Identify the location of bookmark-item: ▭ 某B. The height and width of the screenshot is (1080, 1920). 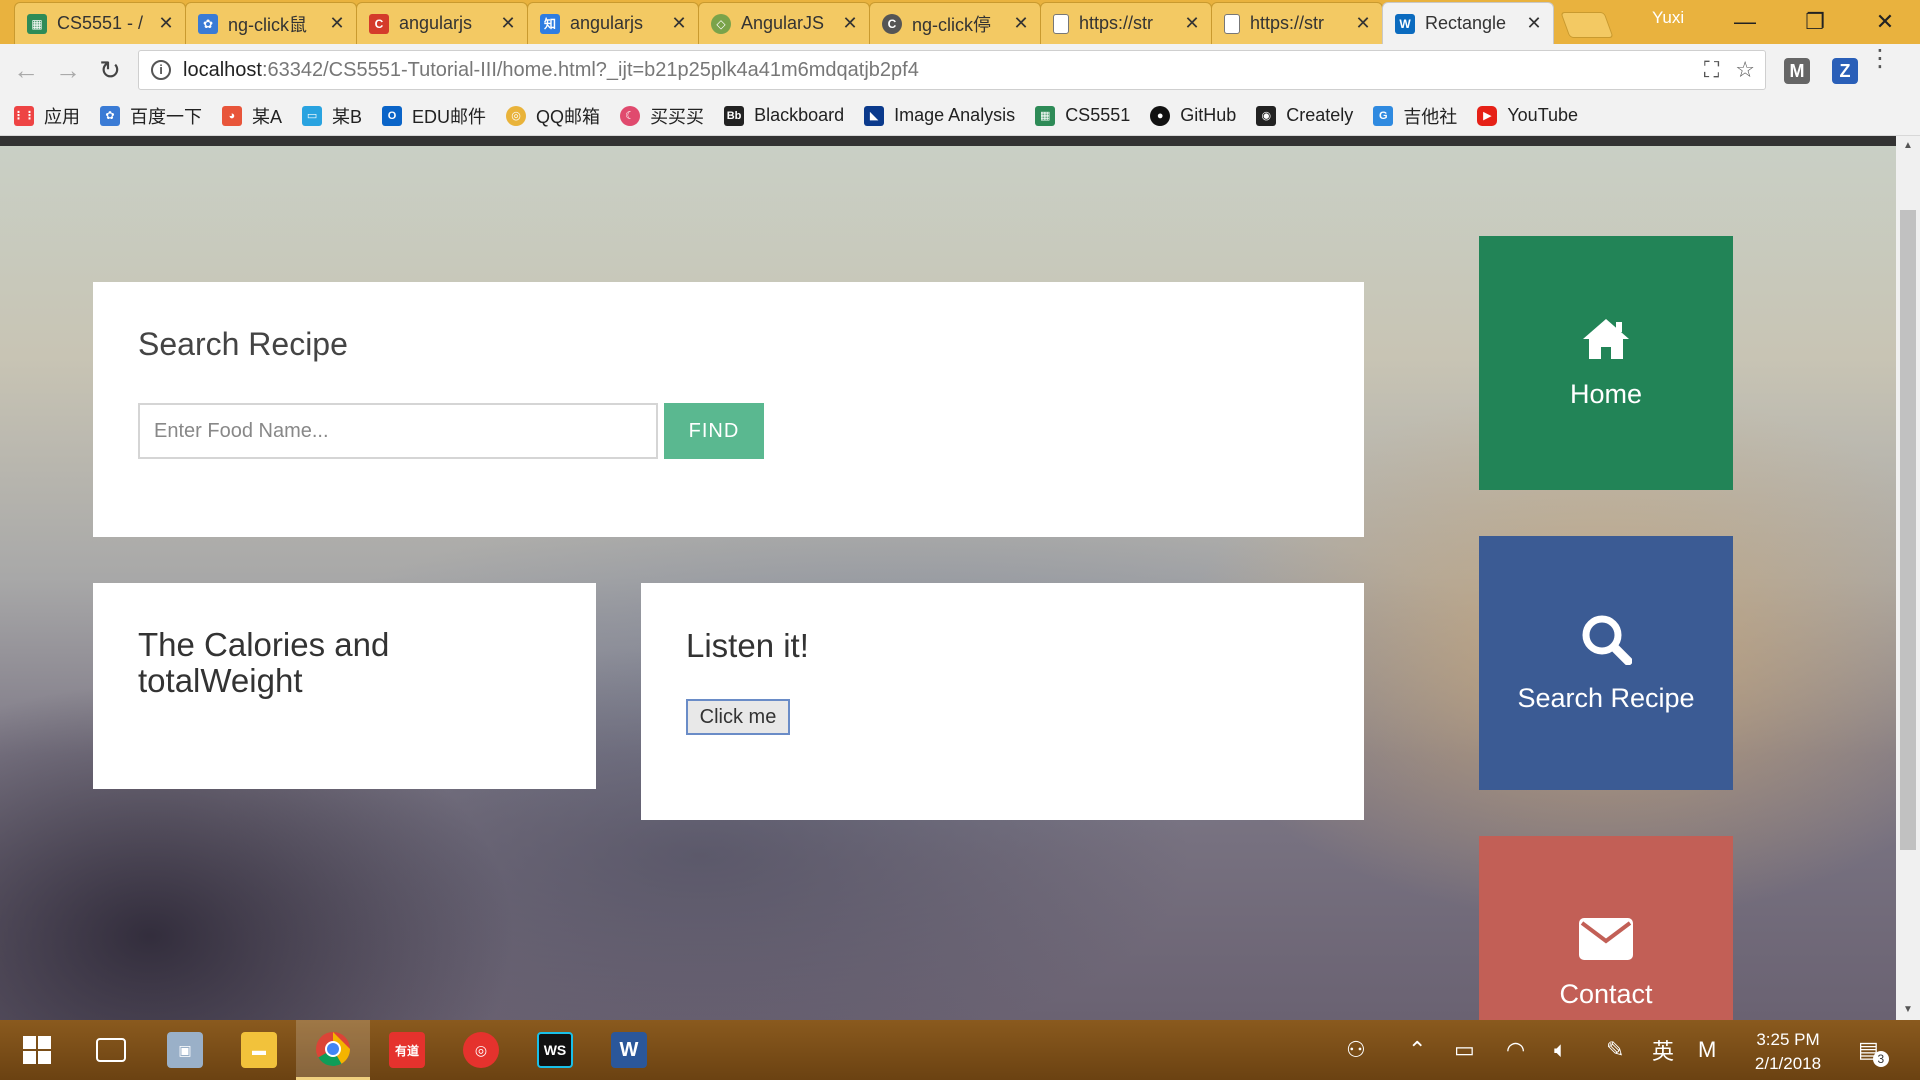
(332, 116).